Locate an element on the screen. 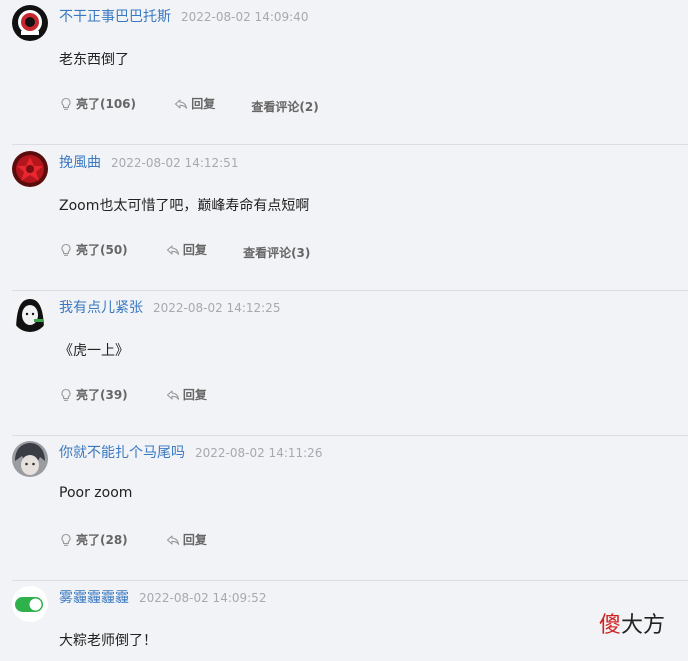 This screenshot has width=688, height=661. view-comments-link: 查看评论(2) is located at coordinates (284, 106).